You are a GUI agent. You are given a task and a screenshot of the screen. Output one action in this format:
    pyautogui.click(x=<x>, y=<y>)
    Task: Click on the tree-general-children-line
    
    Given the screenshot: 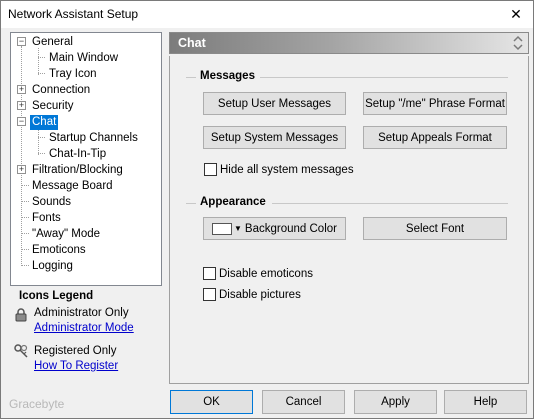 What is the action you would take?
    pyautogui.click(x=38, y=61)
    